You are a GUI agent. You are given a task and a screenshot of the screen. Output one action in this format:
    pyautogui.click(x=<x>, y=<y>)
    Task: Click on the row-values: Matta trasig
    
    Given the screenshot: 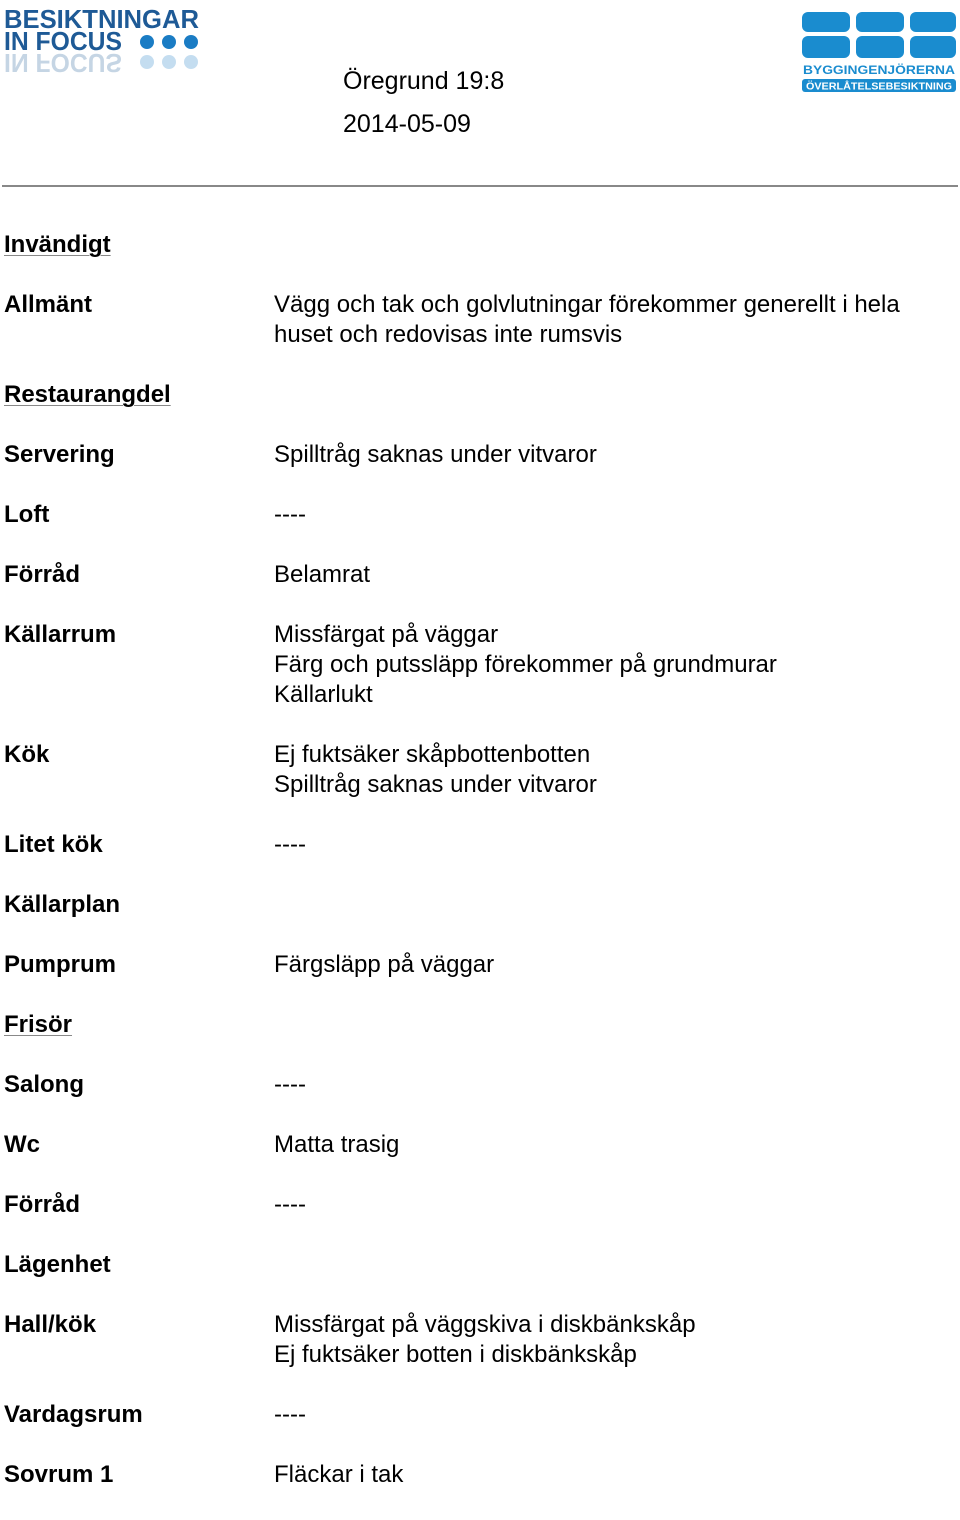 What is the action you would take?
    pyautogui.click(x=617, y=1145)
    